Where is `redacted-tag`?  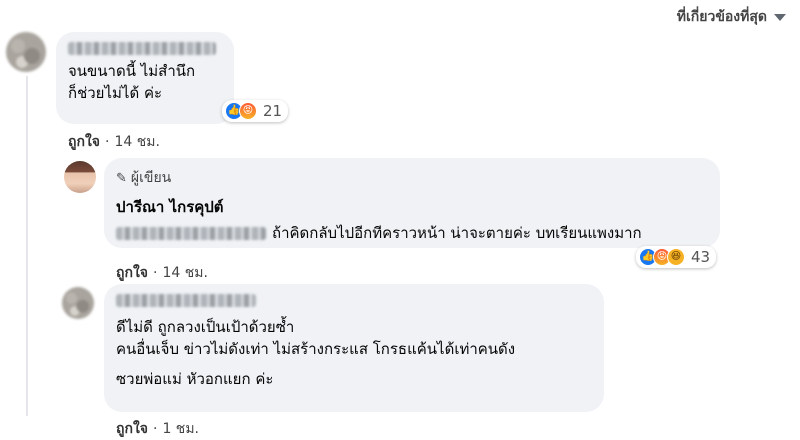
redacted-tag is located at coordinates (191, 233).